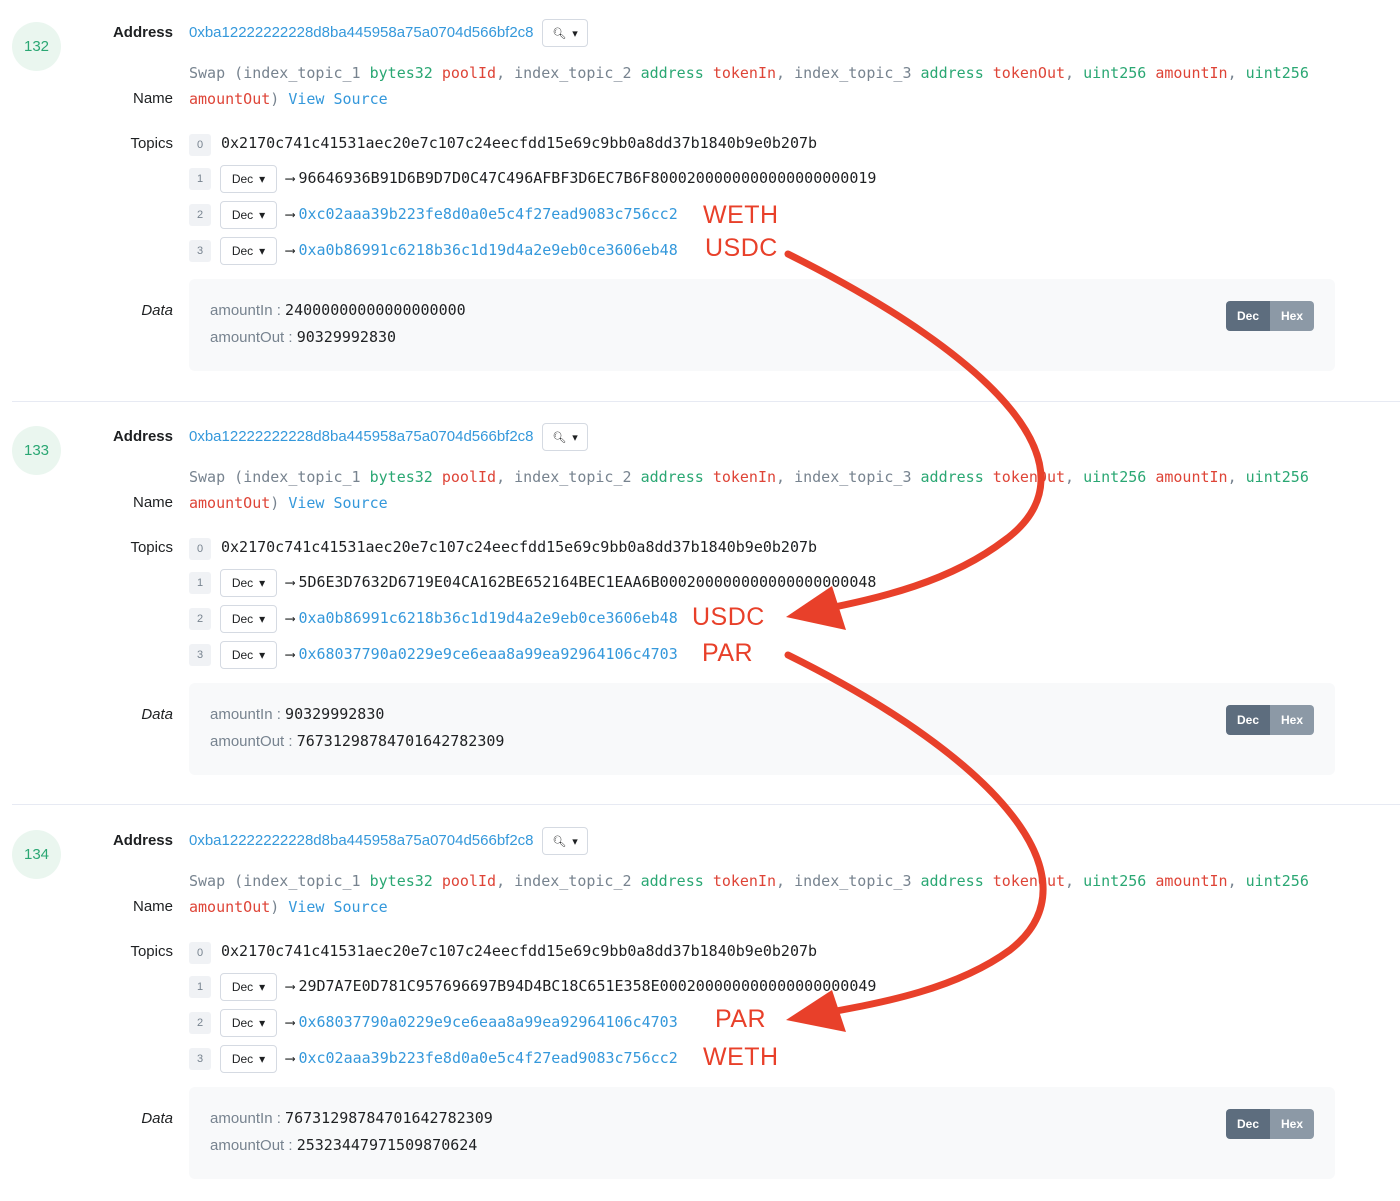  I want to click on data-field-name: amountIn :, so click(248, 714).